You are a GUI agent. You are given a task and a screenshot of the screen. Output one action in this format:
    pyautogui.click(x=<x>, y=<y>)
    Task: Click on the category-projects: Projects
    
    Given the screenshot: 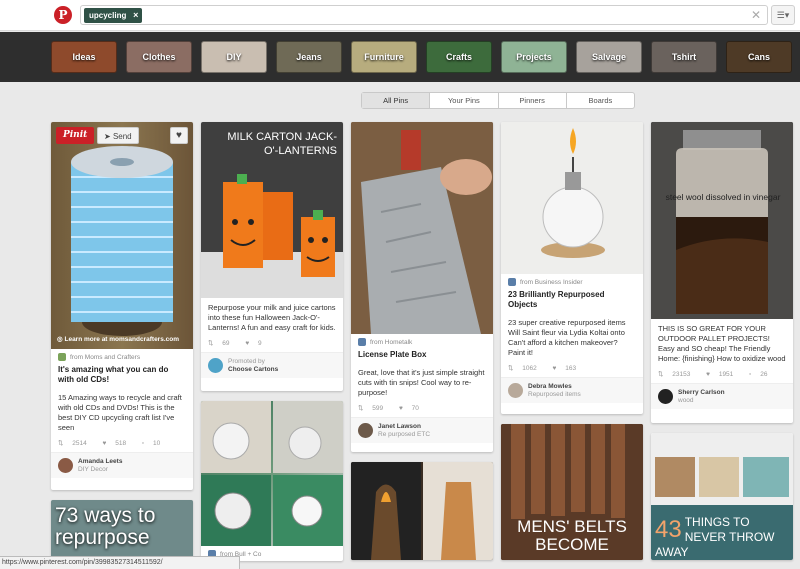 What is the action you would take?
    pyautogui.click(x=534, y=57)
    